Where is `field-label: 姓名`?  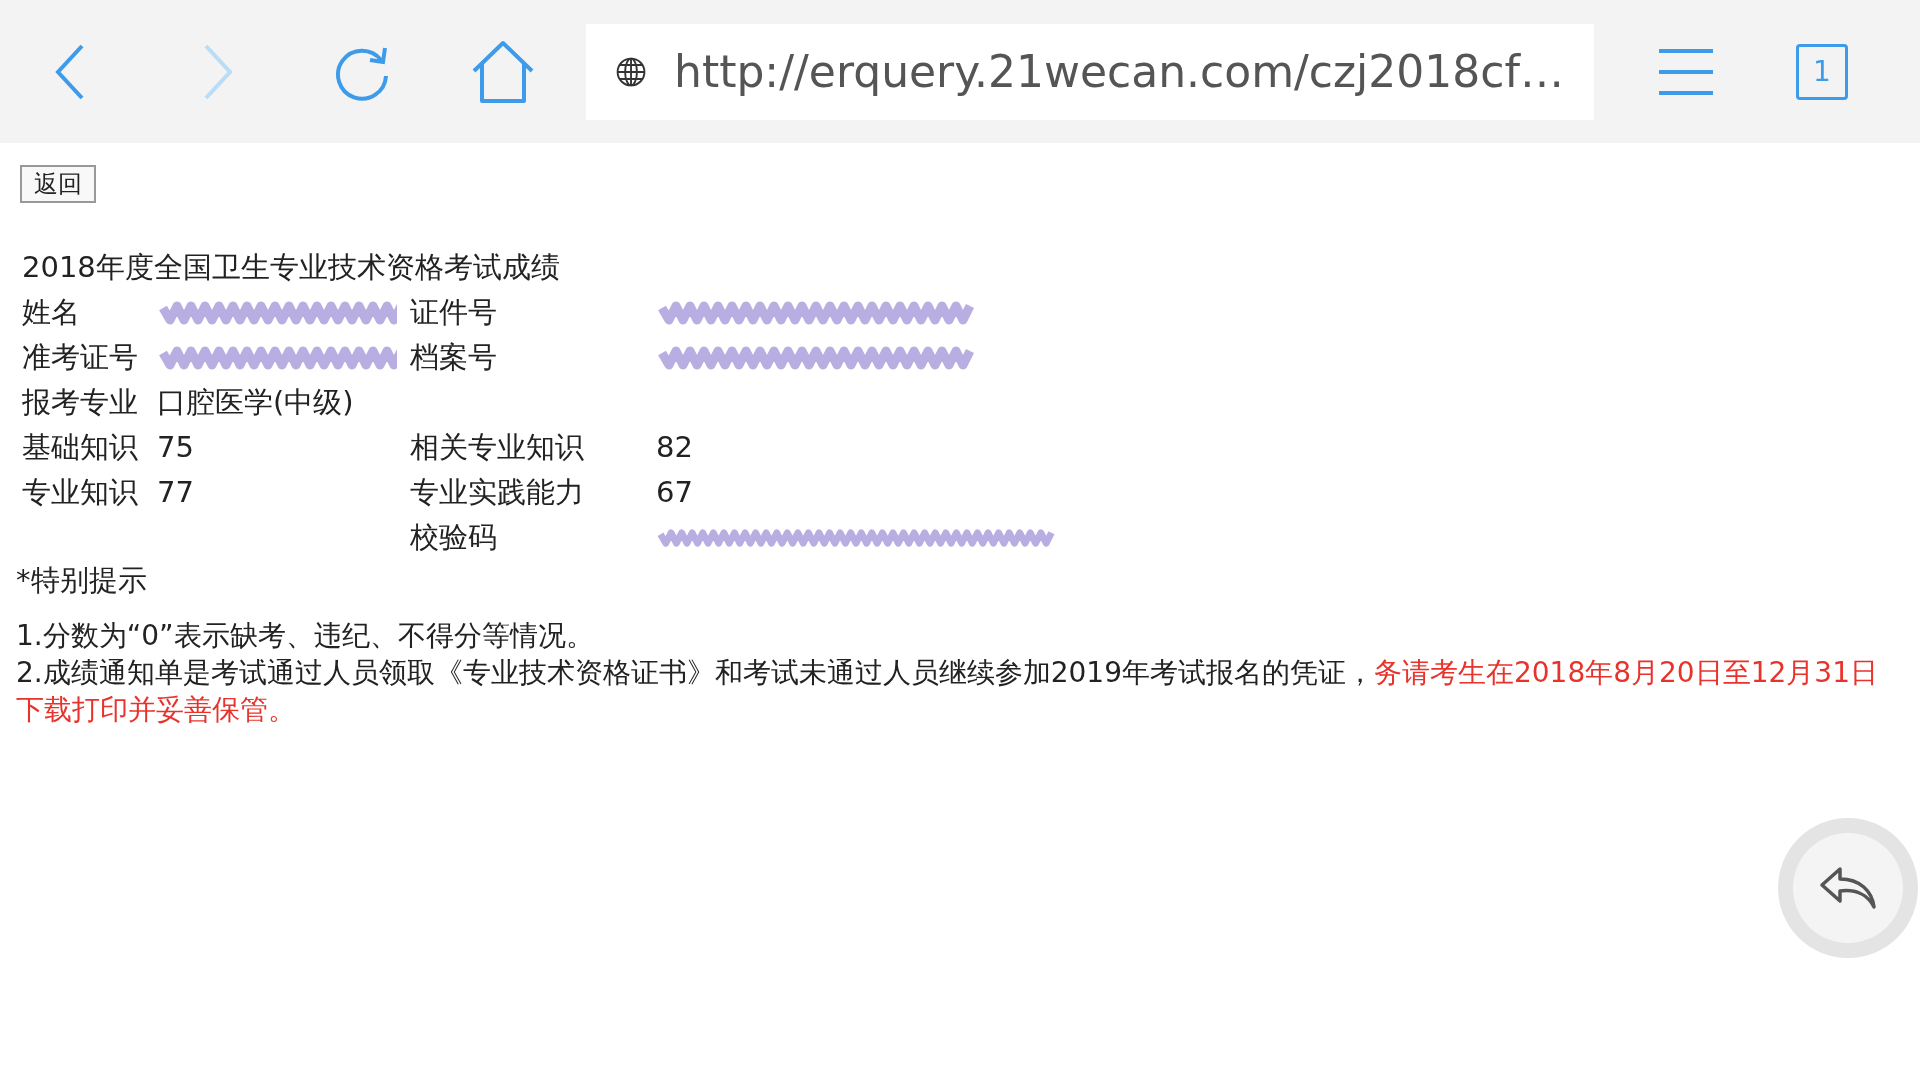
field-label: 姓名 is located at coordinates (51, 312).